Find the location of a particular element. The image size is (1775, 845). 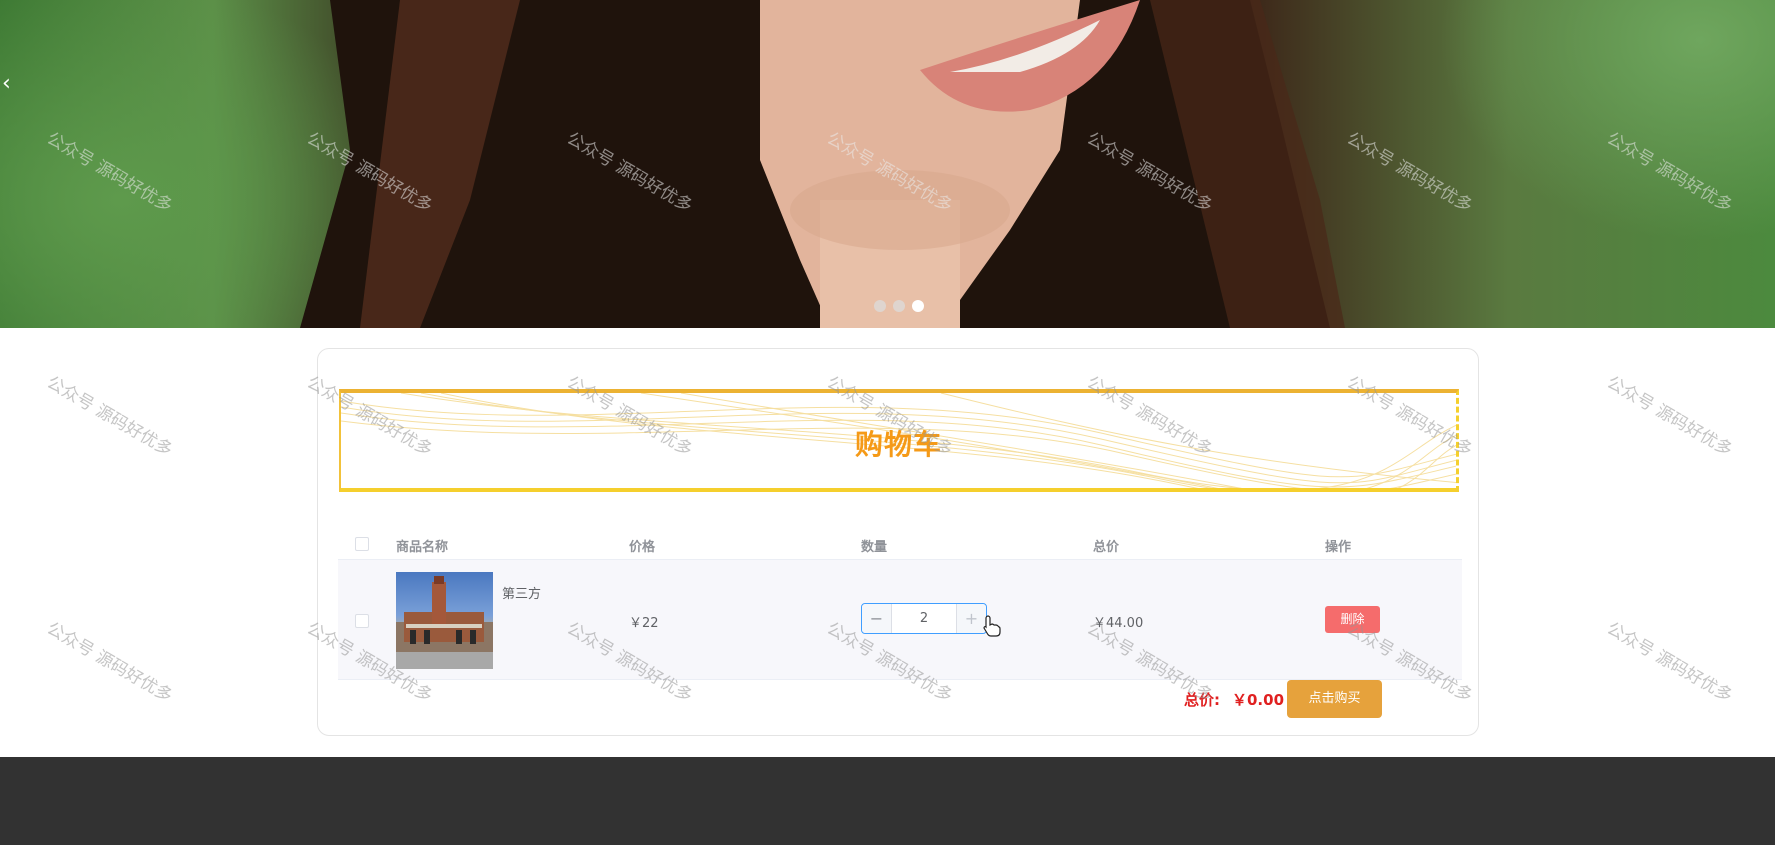

buy-button: 点击购买 is located at coordinates (1334, 699).